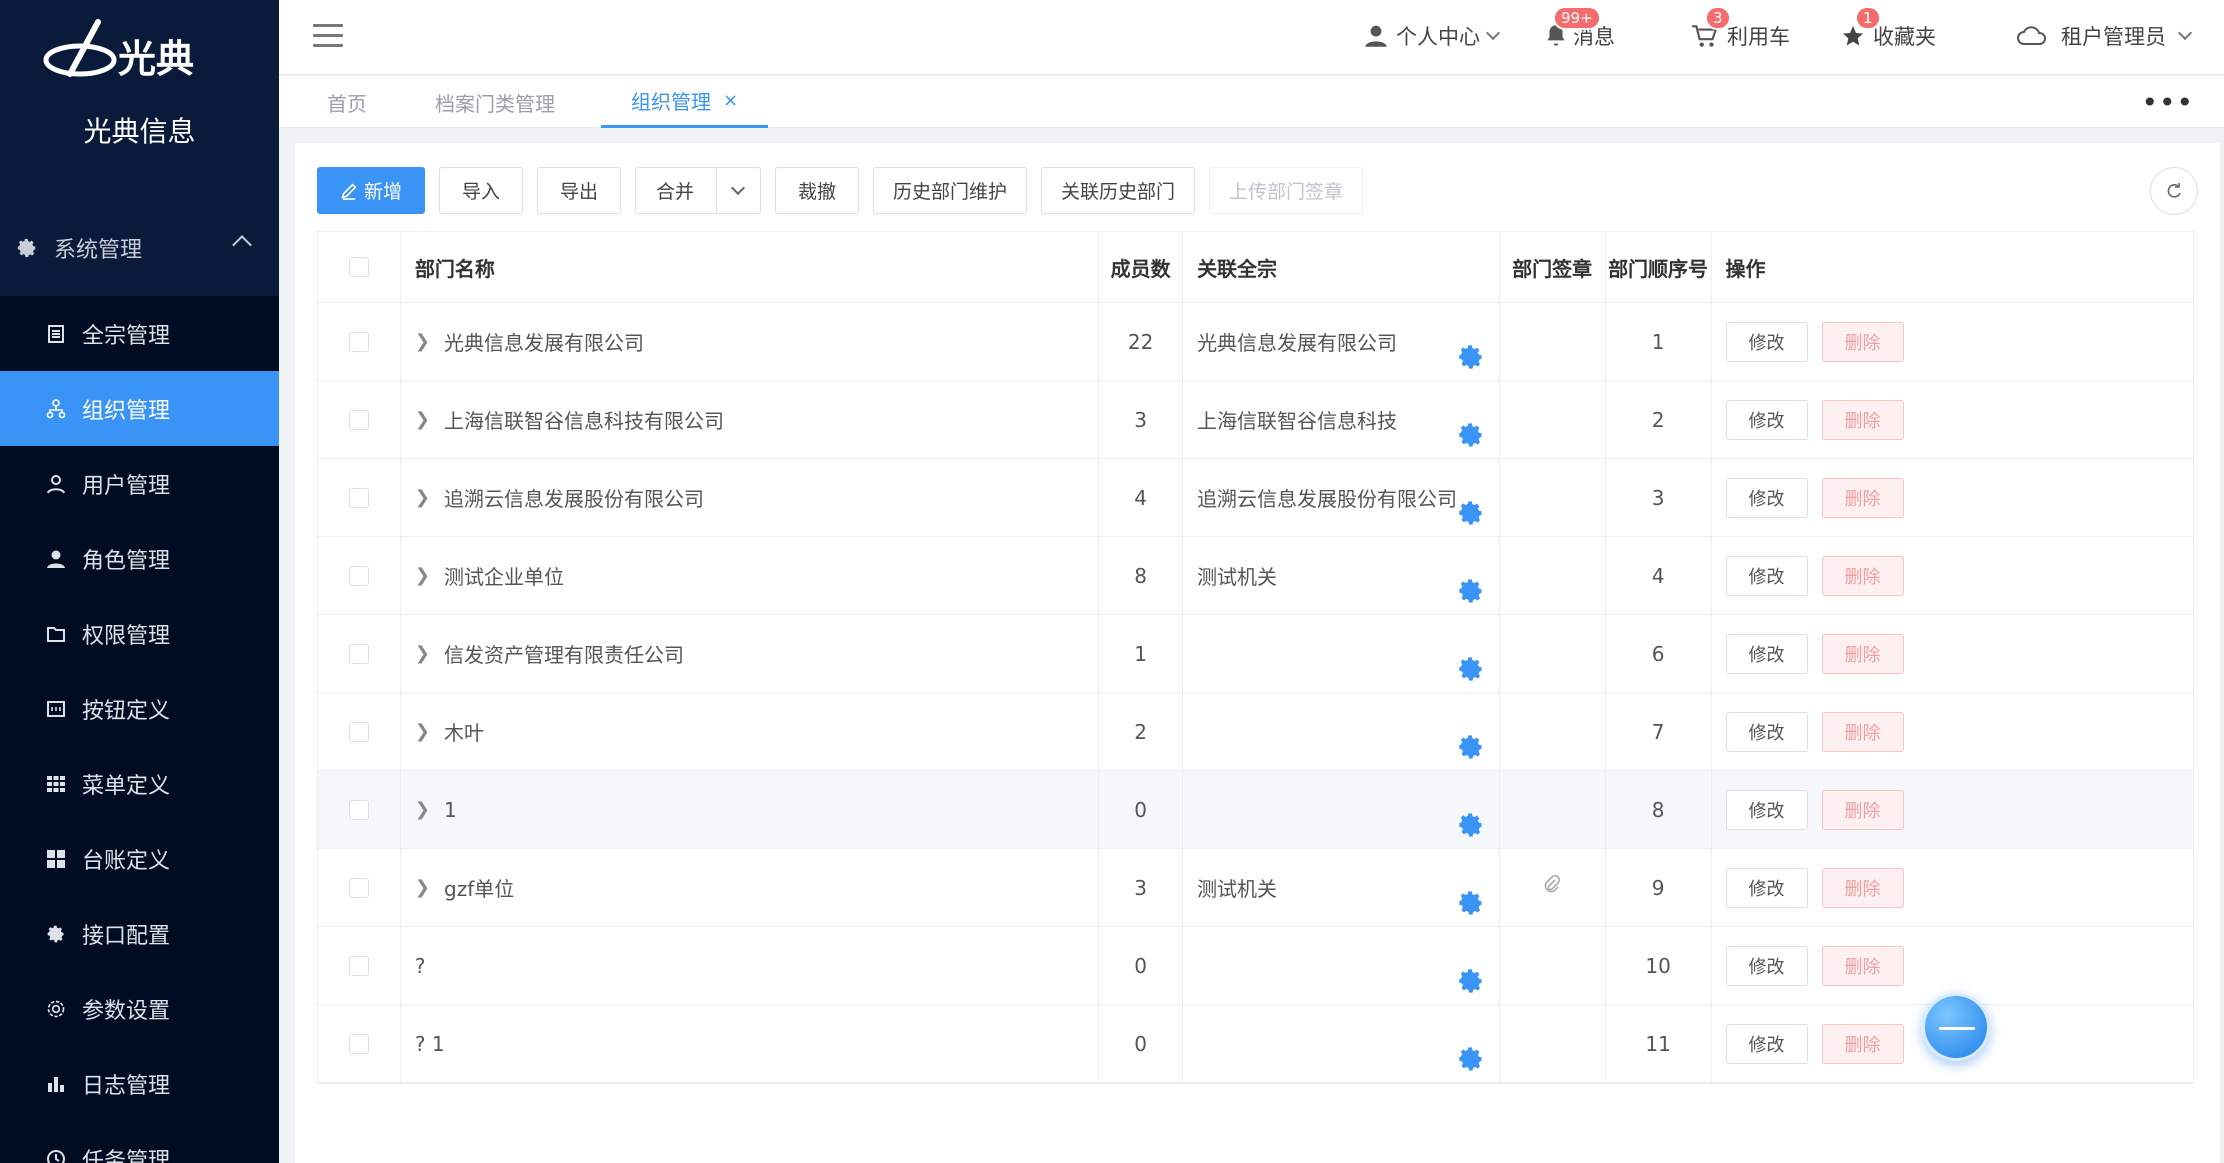  Describe the element at coordinates (1255, 342) in the screenshot. I see `table-row: ❯ 光典信息发展有限公司 22 光典信息发展有限公司 1 修改 删除` at that location.